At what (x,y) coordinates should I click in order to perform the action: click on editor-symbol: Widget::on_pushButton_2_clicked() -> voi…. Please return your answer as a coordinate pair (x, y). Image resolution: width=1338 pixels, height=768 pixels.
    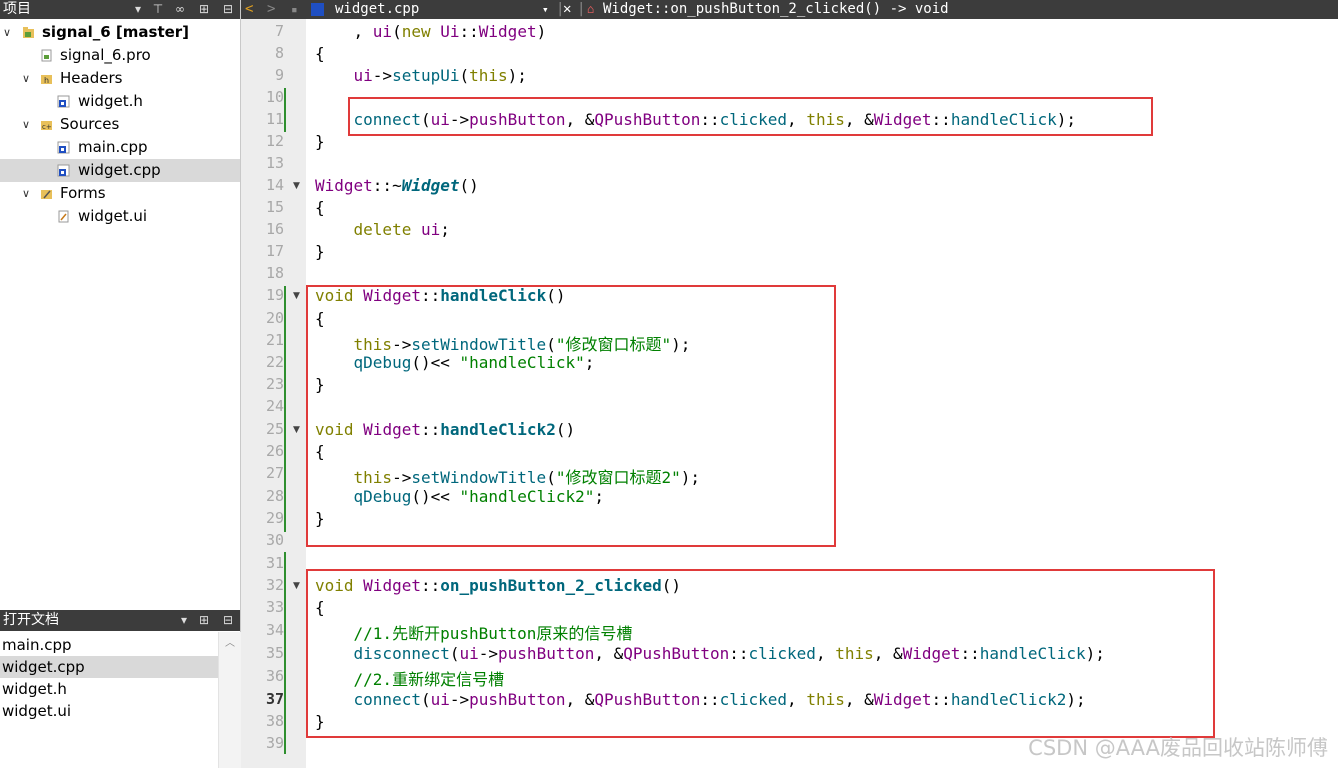
    Looking at the image, I should click on (776, 9).